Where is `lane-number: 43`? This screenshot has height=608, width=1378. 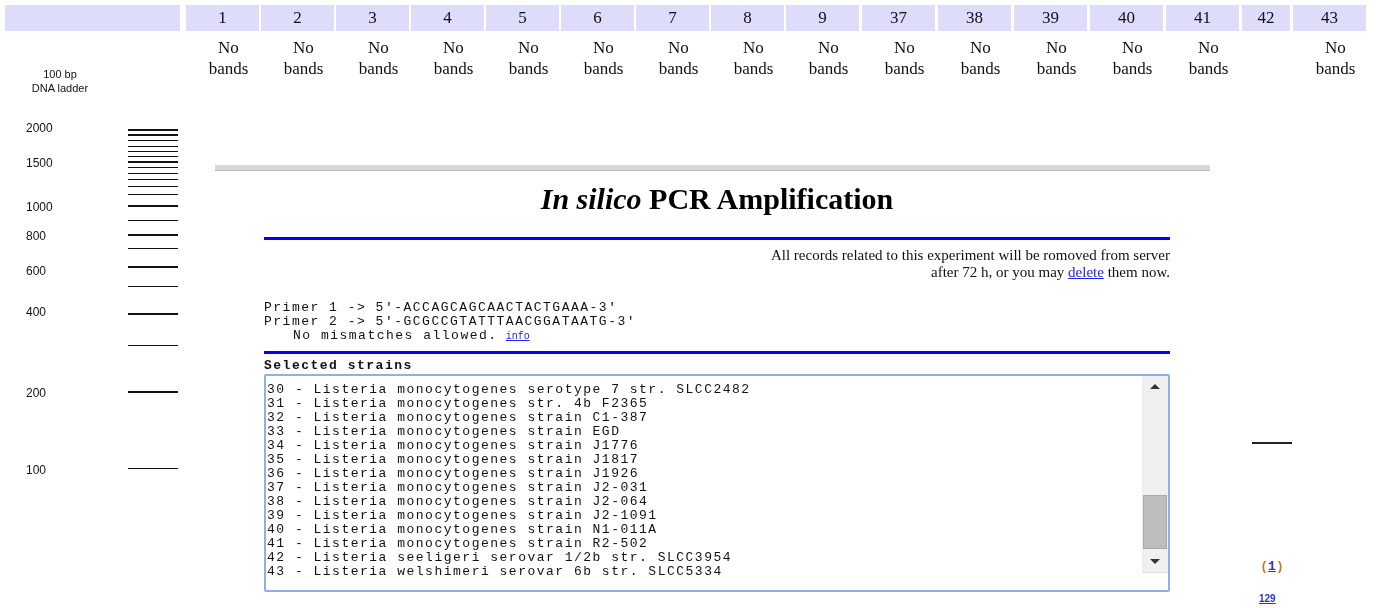 lane-number: 43 is located at coordinates (1329, 18).